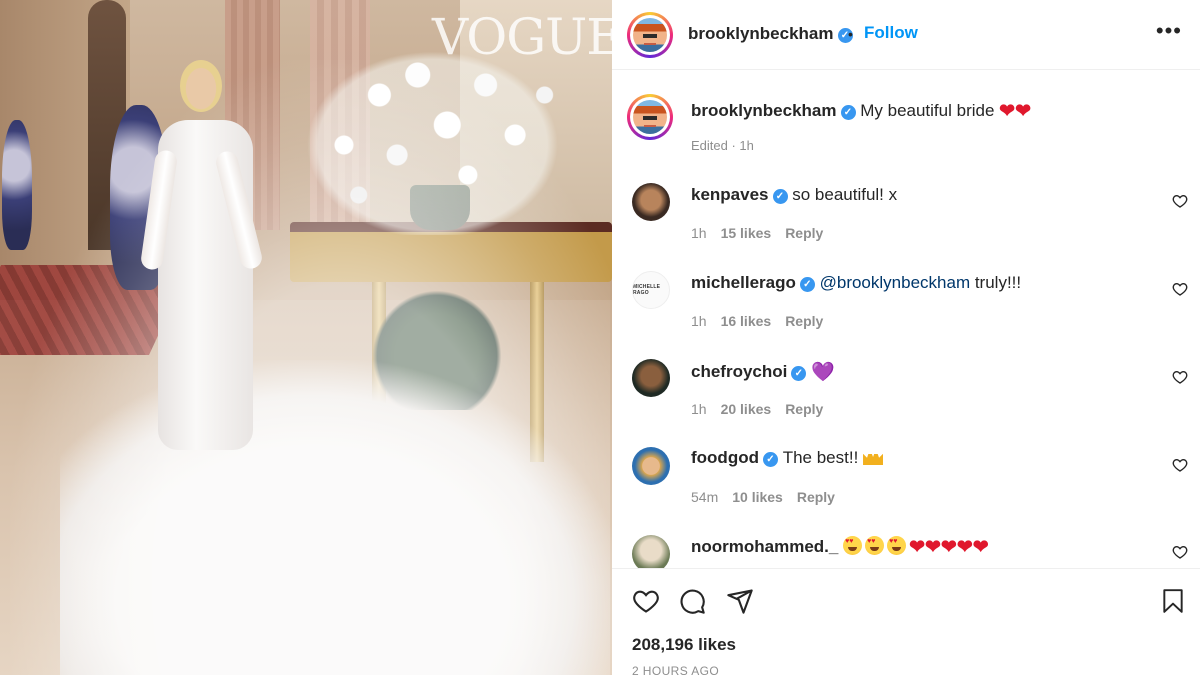 The width and height of the screenshot is (1200, 675). Describe the element at coordinates (746, 321) in the screenshot. I see `comment-likes: 16 likes` at that location.